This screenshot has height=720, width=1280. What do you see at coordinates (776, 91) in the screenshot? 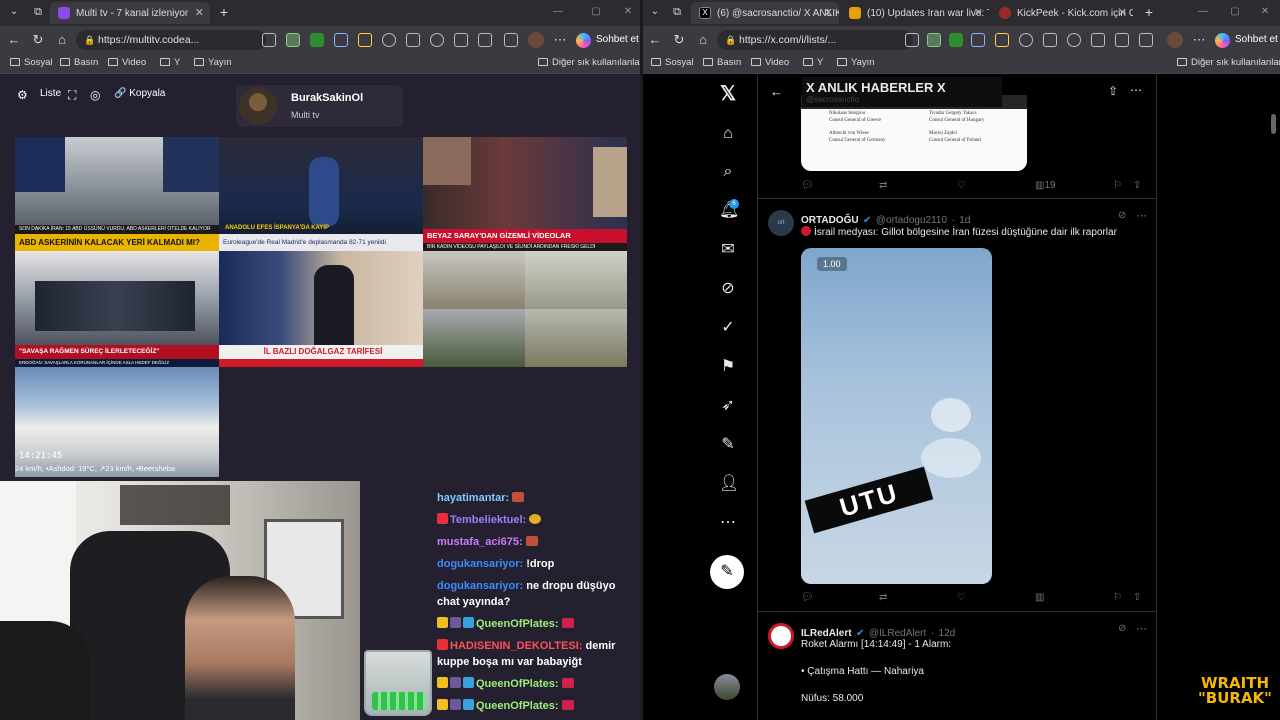
I see `back-arrow-icon: ←` at bounding box center [776, 91].